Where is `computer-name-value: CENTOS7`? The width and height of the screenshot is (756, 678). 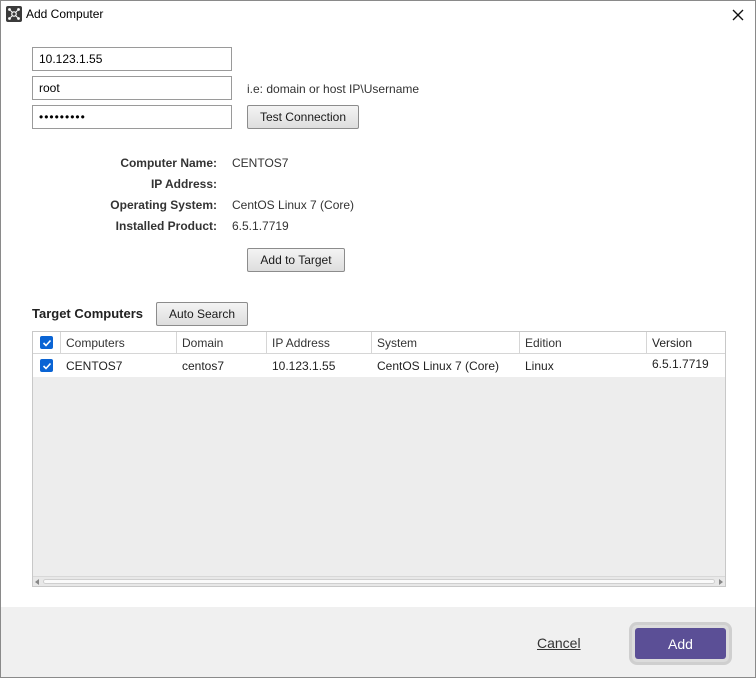
computer-name-value: CENTOS7 is located at coordinates (260, 163).